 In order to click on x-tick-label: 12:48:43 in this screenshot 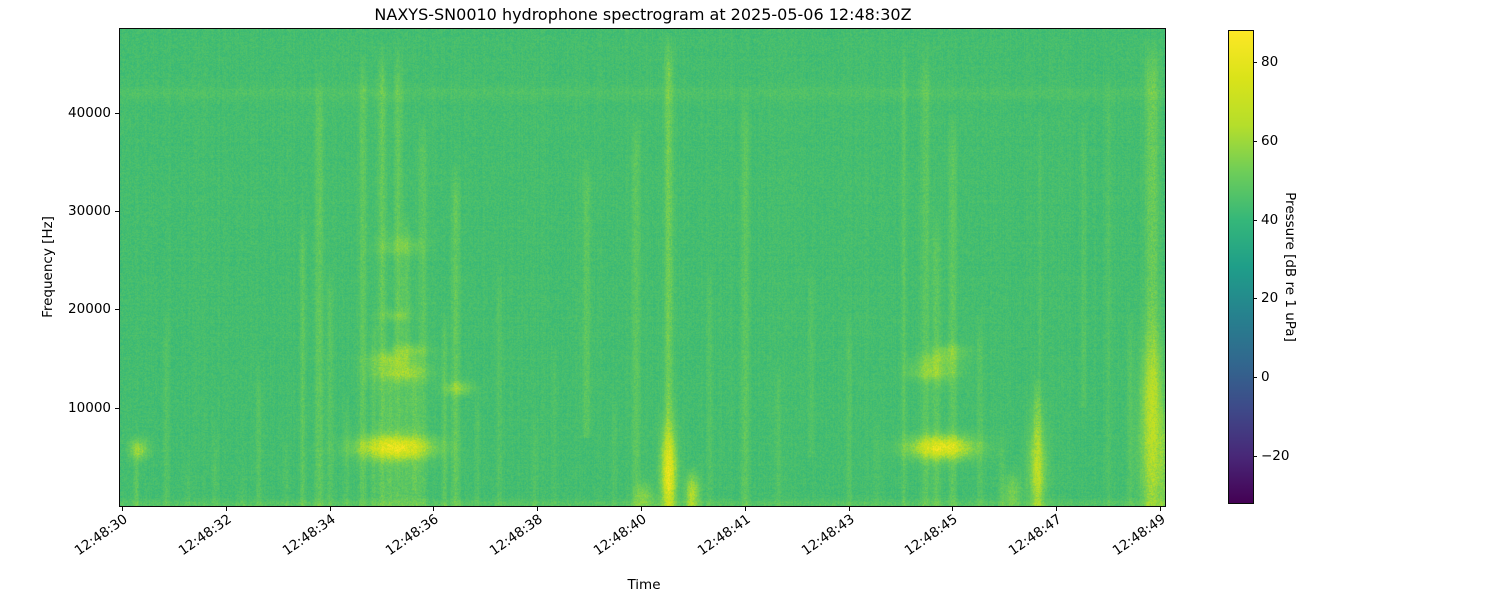, I will do `click(828, 535)`.